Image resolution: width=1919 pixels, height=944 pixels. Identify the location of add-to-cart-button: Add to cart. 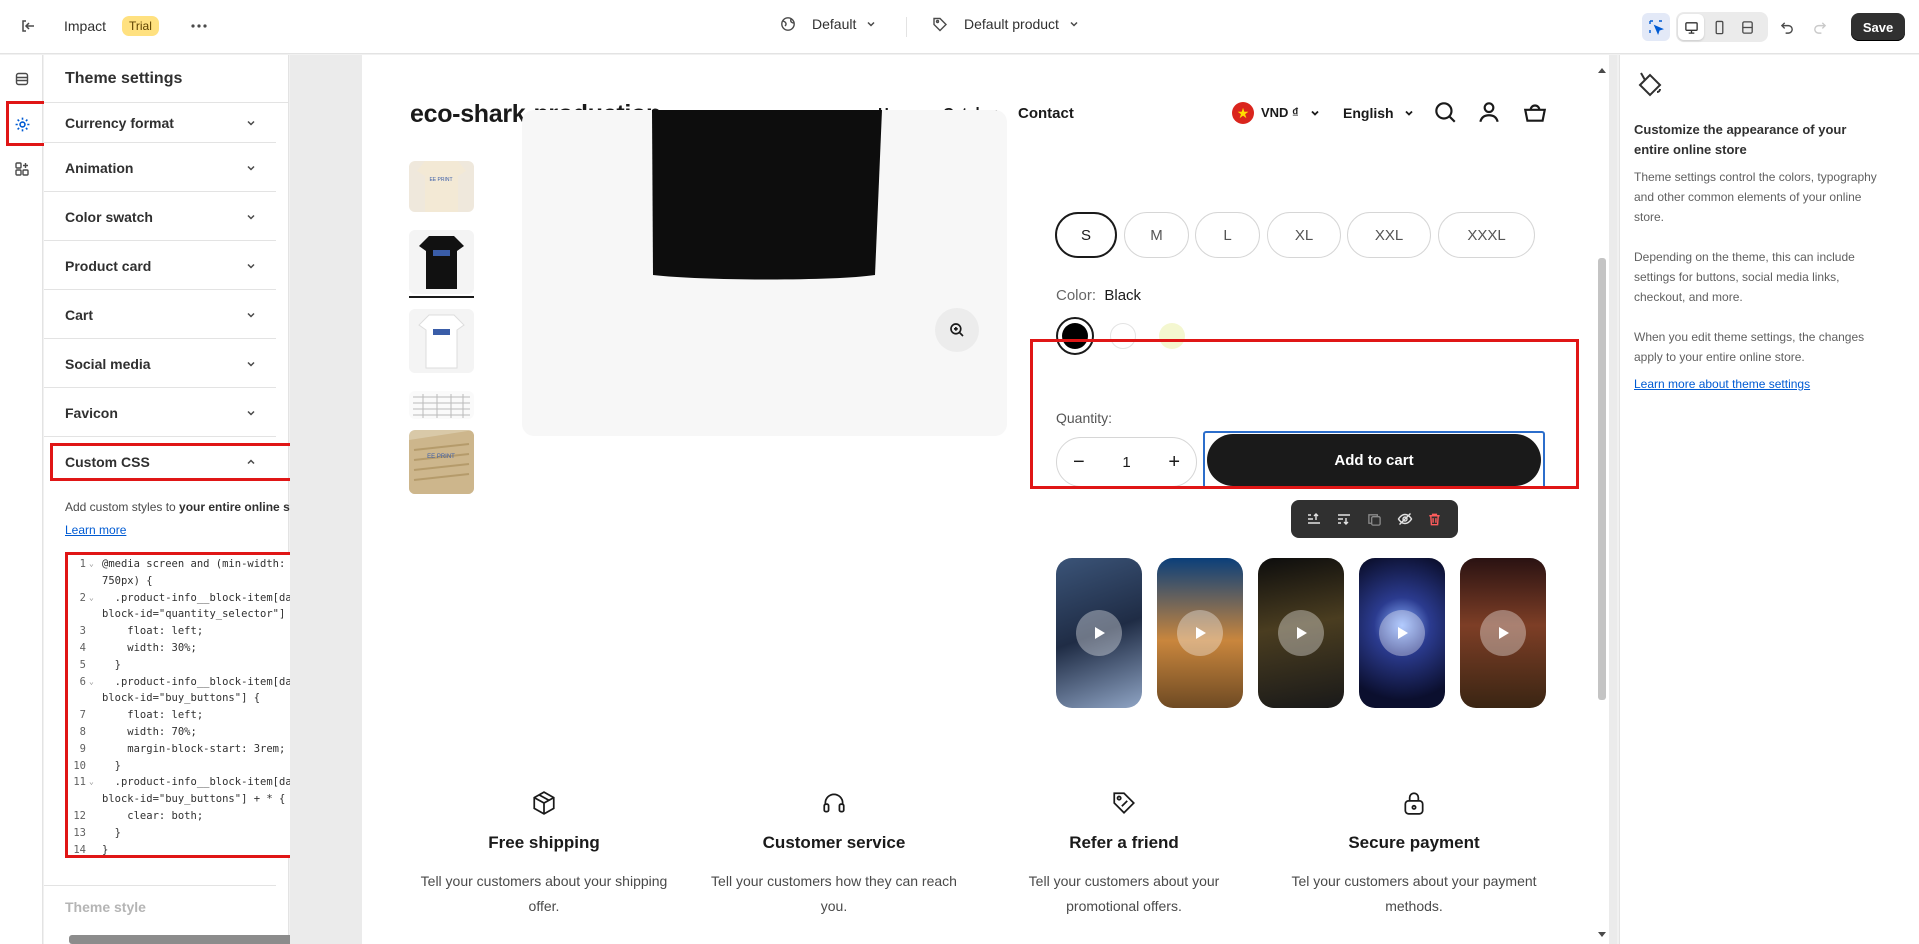
(1374, 460).